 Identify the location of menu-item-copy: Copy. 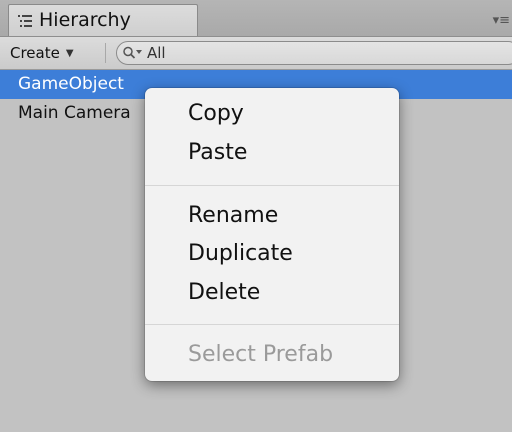
(216, 114).